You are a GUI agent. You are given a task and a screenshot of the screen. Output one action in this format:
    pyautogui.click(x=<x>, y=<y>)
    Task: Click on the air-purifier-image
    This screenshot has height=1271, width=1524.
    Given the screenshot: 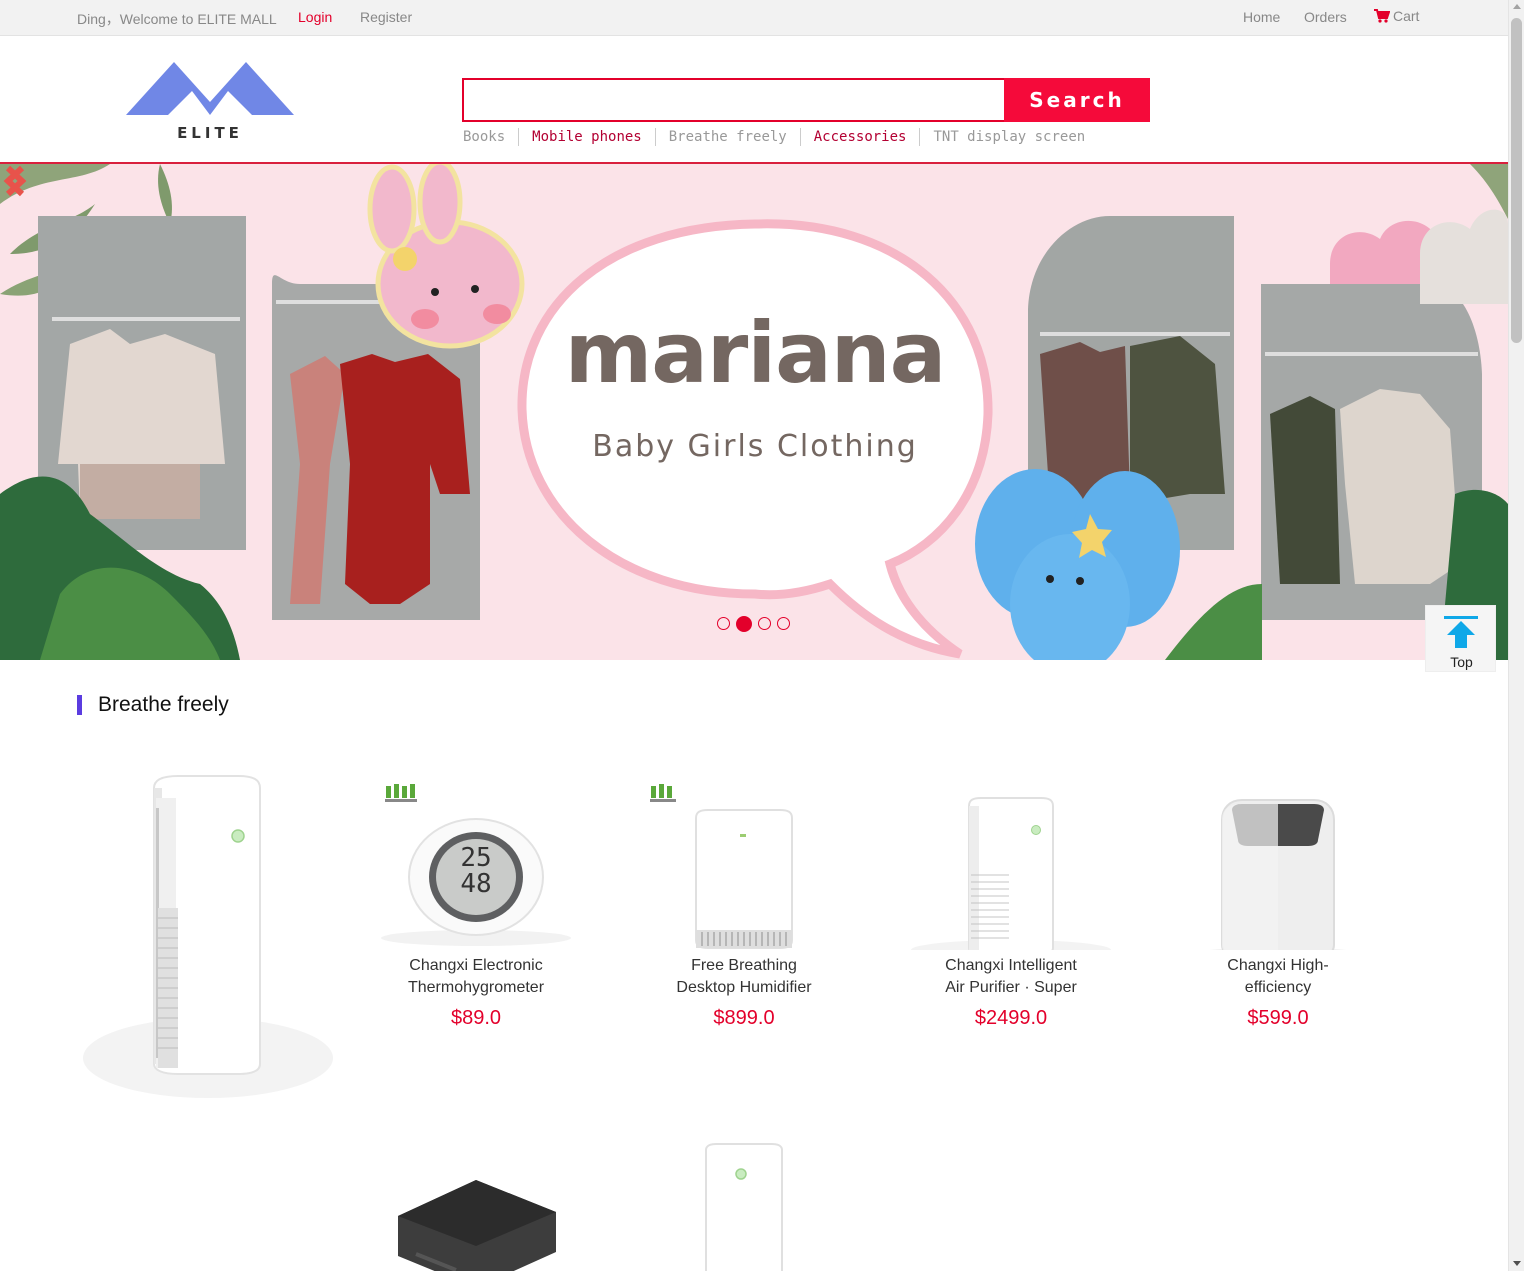 What is the action you would take?
    pyautogui.click(x=1011, y=878)
    